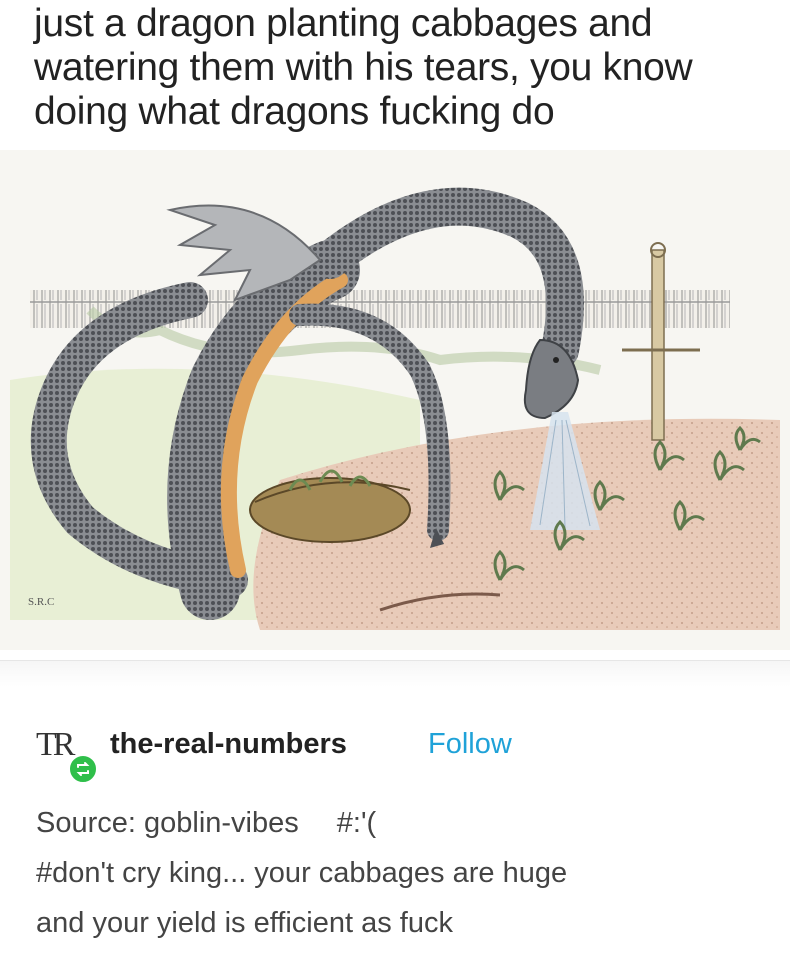  What do you see at coordinates (83, 769) in the screenshot?
I see `reblog-icon` at bounding box center [83, 769].